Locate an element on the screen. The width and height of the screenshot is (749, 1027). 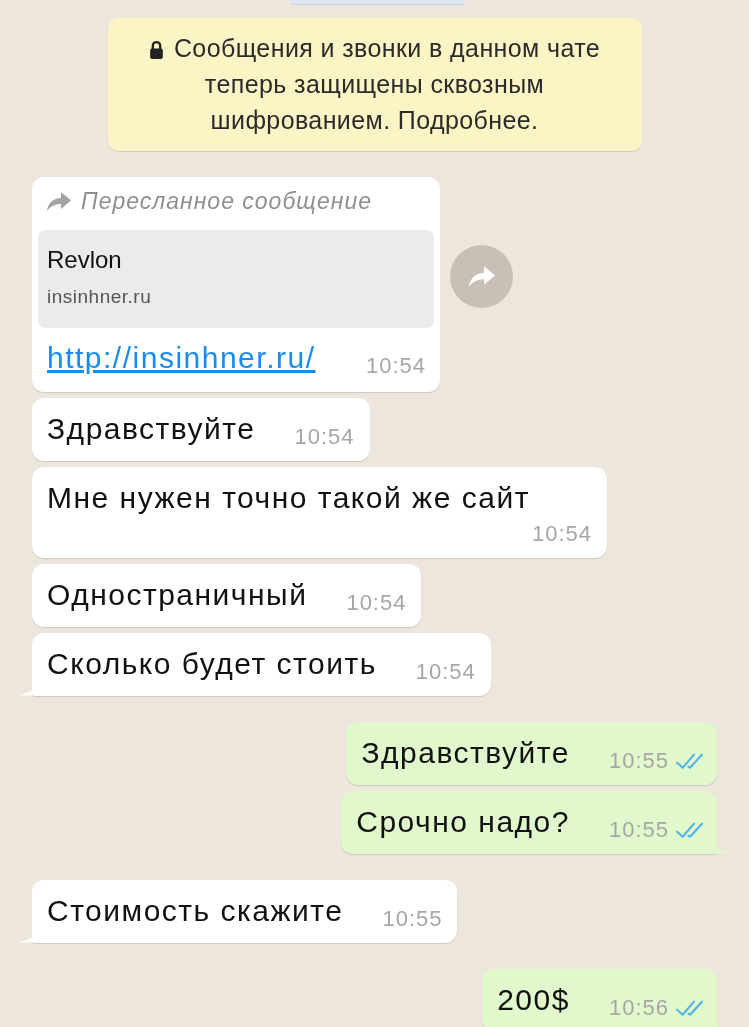
message-text: 200$ is located at coordinates (533, 1000).